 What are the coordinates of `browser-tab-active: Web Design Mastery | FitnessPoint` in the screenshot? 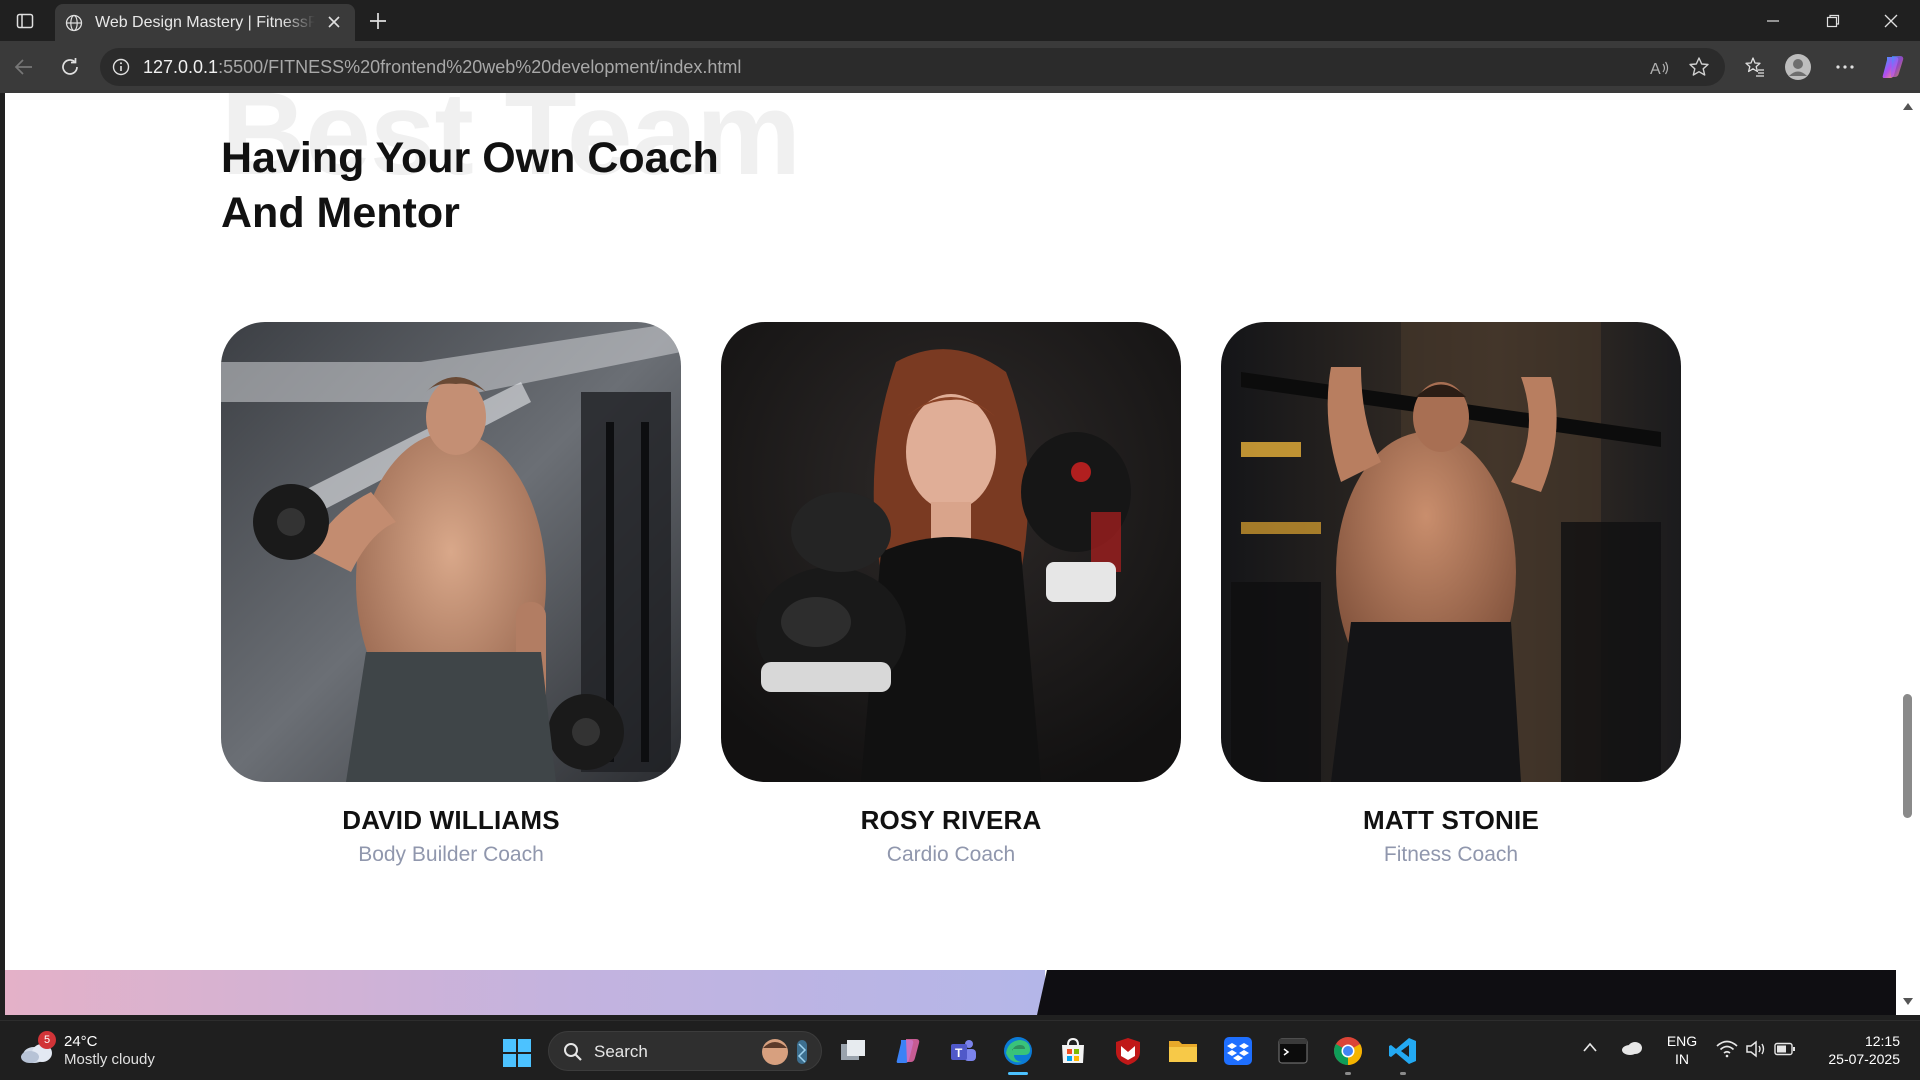 It's located at (205, 22).